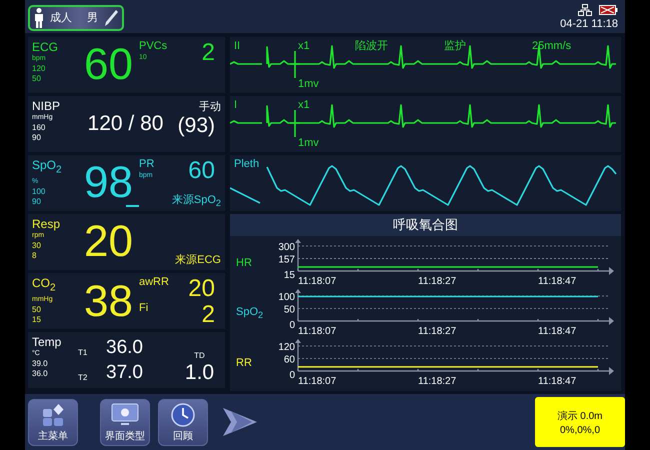  What do you see at coordinates (371, 46) in the screenshot?
I see `filter-label: 陷波开` at bounding box center [371, 46].